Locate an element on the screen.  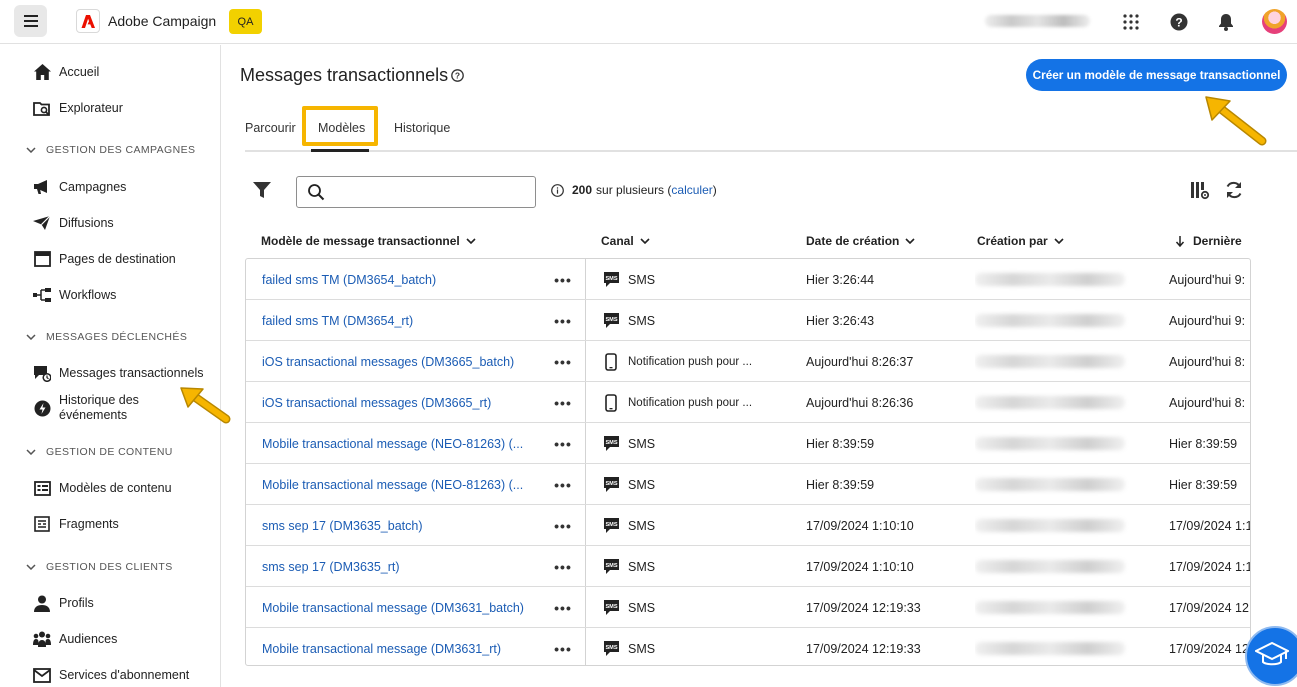
sidebar-item-label: Accueil is located at coordinates (79, 72).